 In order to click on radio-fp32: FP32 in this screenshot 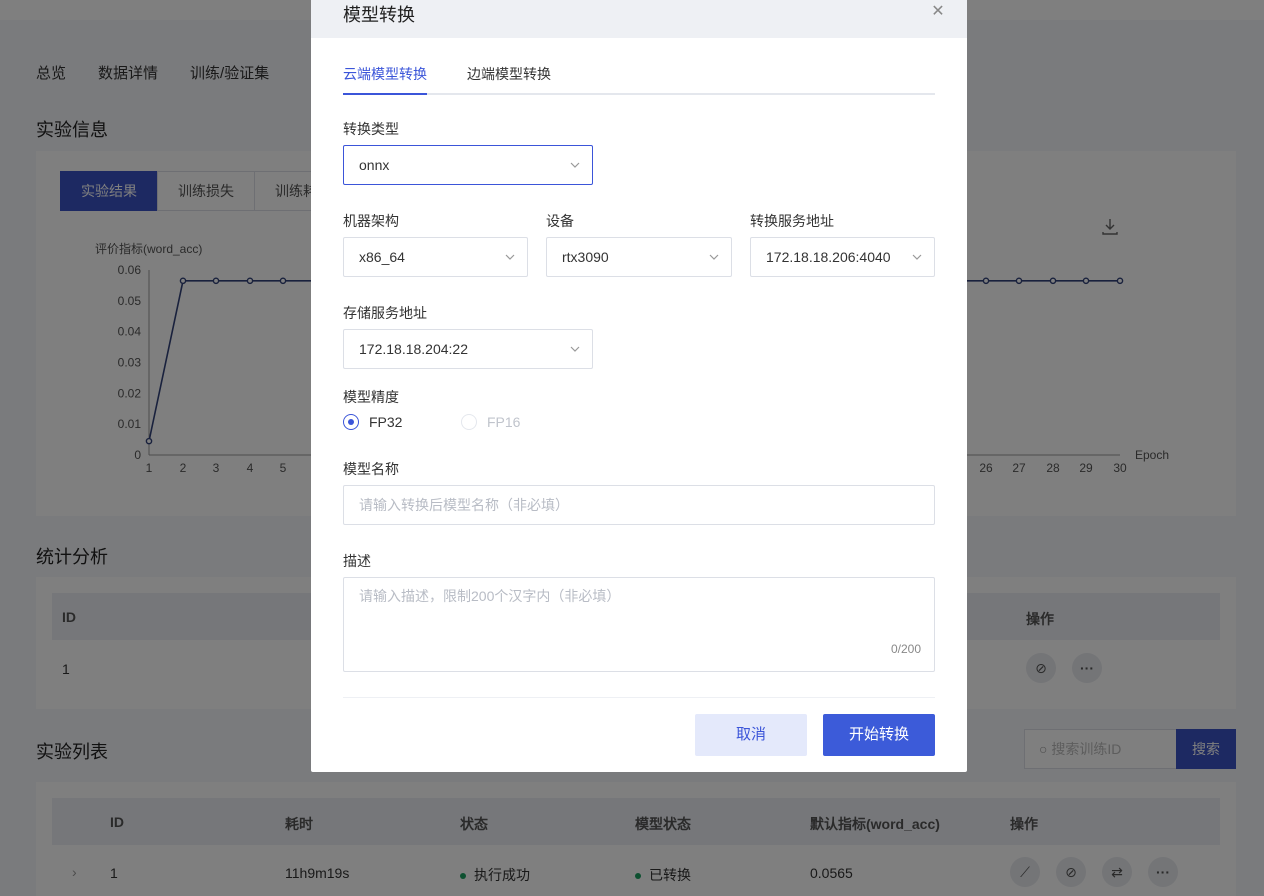, I will do `click(372, 422)`.